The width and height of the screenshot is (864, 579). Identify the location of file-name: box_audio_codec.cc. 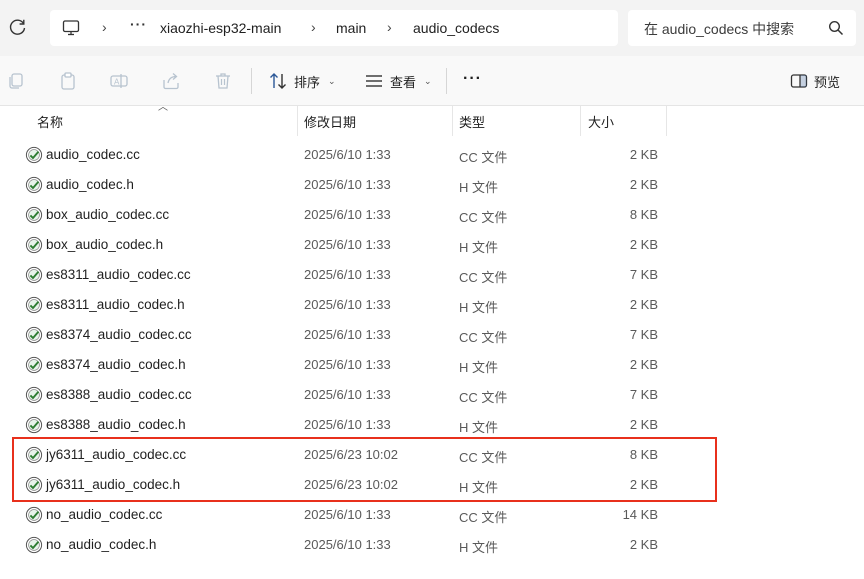
(107, 214).